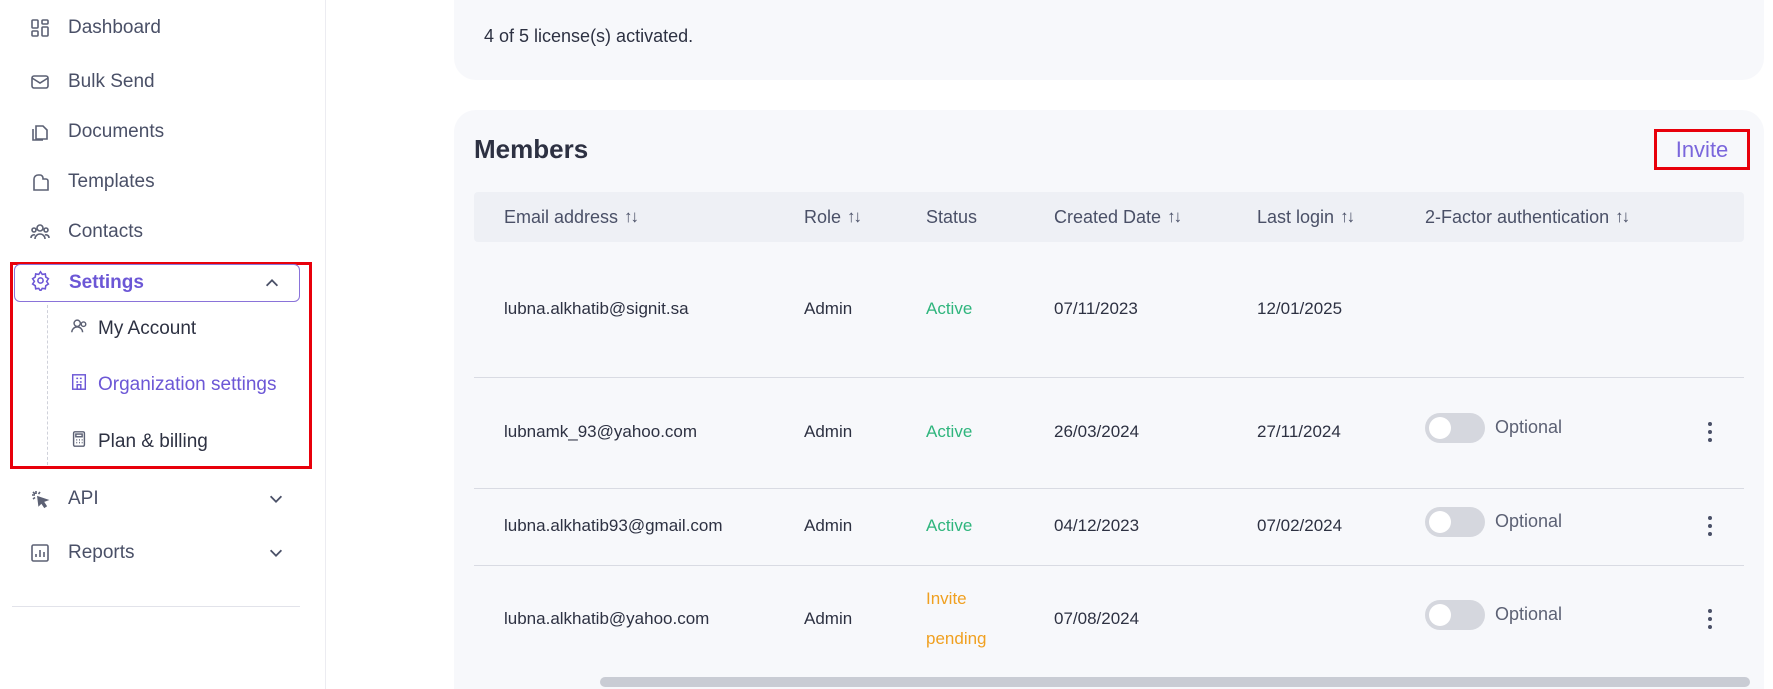 The image size is (1773, 689). Describe the element at coordinates (946, 598) in the screenshot. I see `status-line: Invite` at that location.